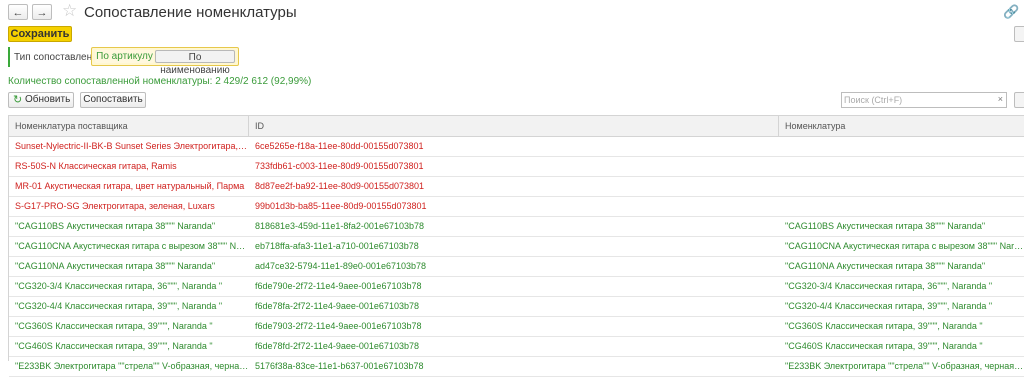 The image size is (1024, 377). I want to click on refresh-button: ↻ Обновить, so click(41, 100).